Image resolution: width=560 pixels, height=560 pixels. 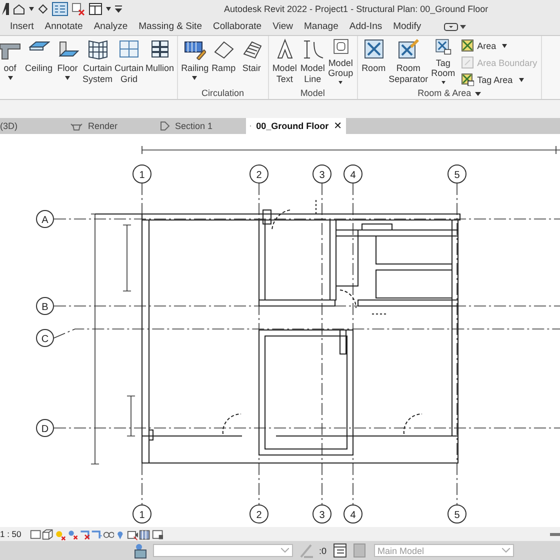 I want to click on ribbon-button: Room Separator, so click(x=409, y=61).